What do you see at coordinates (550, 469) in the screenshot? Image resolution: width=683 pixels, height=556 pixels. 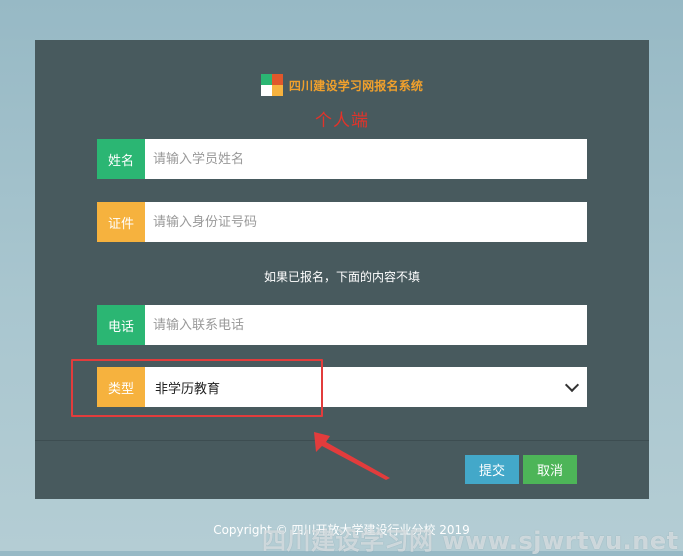 I see `cancel-button: 取消` at bounding box center [550, 469].